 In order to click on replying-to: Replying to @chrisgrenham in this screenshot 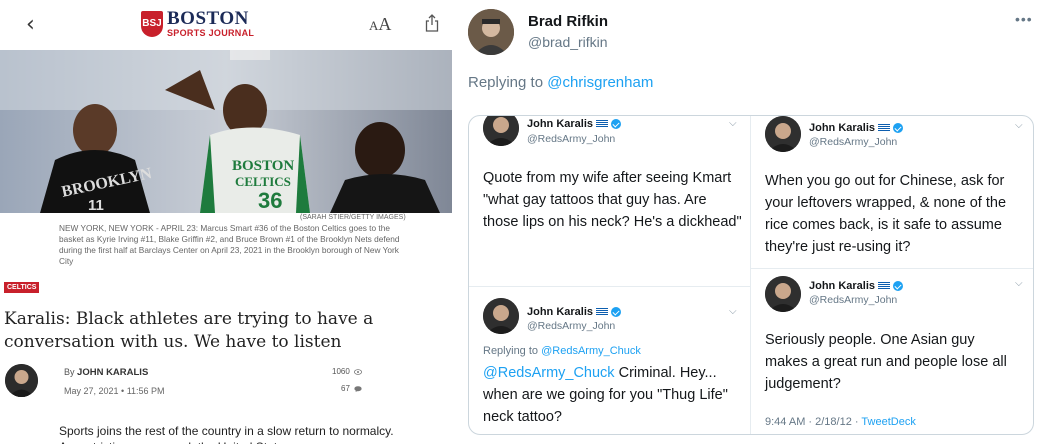, I will do `click(560, 82)`.